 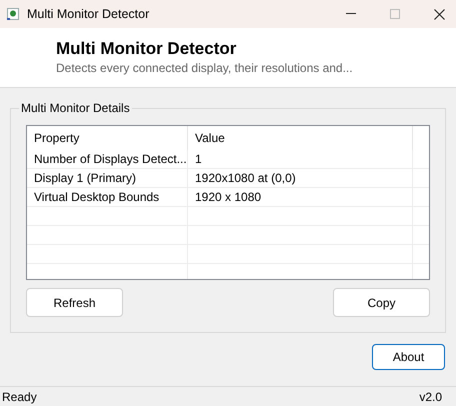 I want to click on action-button: Refresh, so click(x=74, y=302).